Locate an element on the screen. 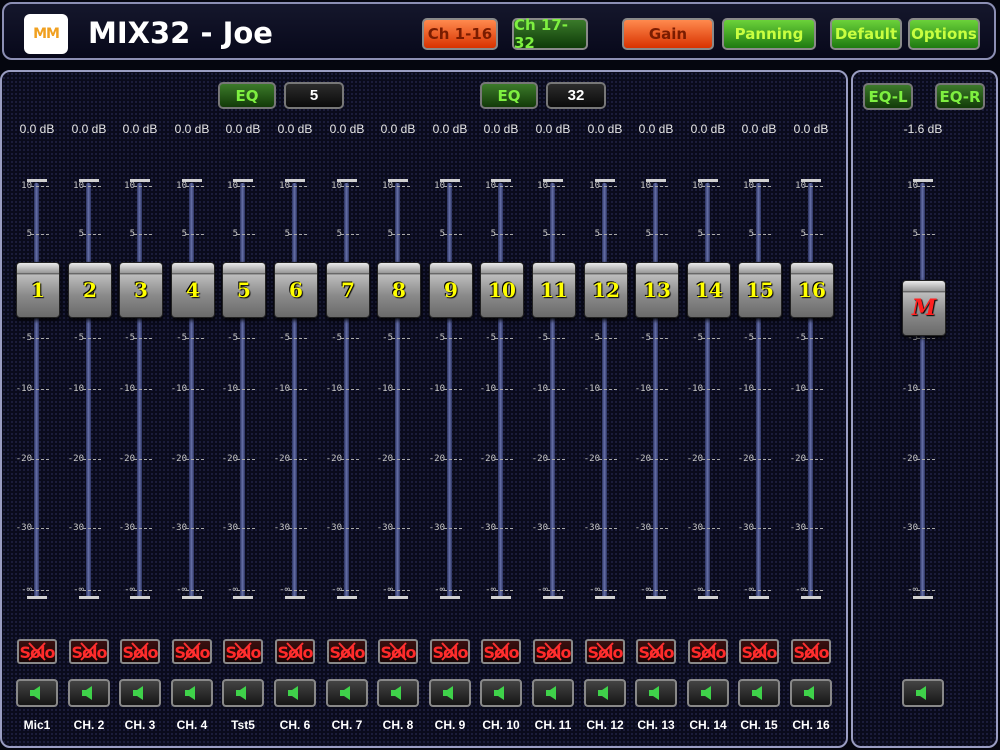 This screenshot has height=750, width=1000. fader-knob: 14 is located at coordinates (709, 290).